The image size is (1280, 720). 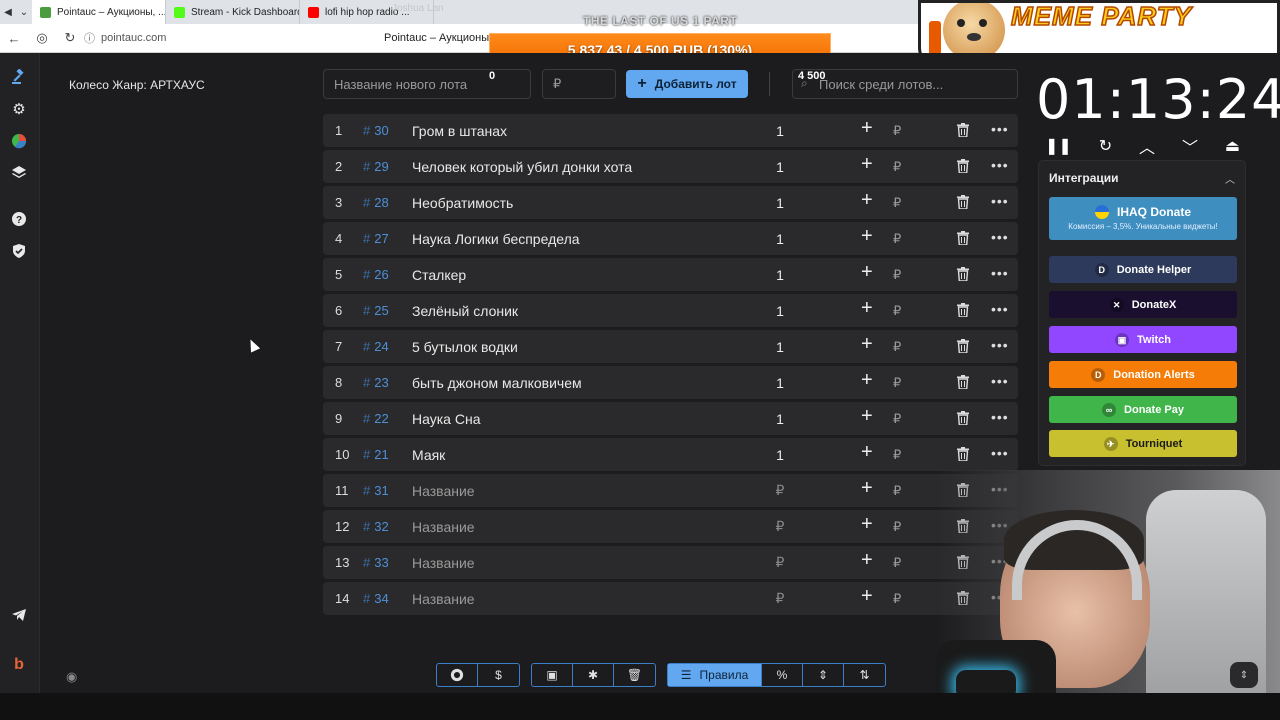 What do you see at coordinates (497, 383) in the screenshot?
I see `lot-name-input: быть джоном малковичем` at bounding box center [497, 383].